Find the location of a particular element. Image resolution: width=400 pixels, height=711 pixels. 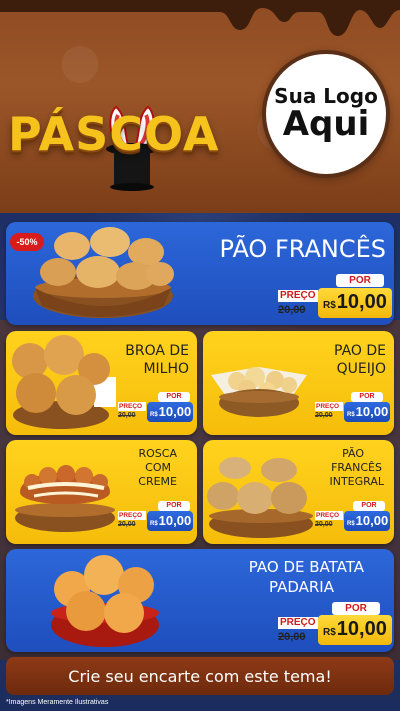

bread-basket-image is located at coordinates (103, 272).